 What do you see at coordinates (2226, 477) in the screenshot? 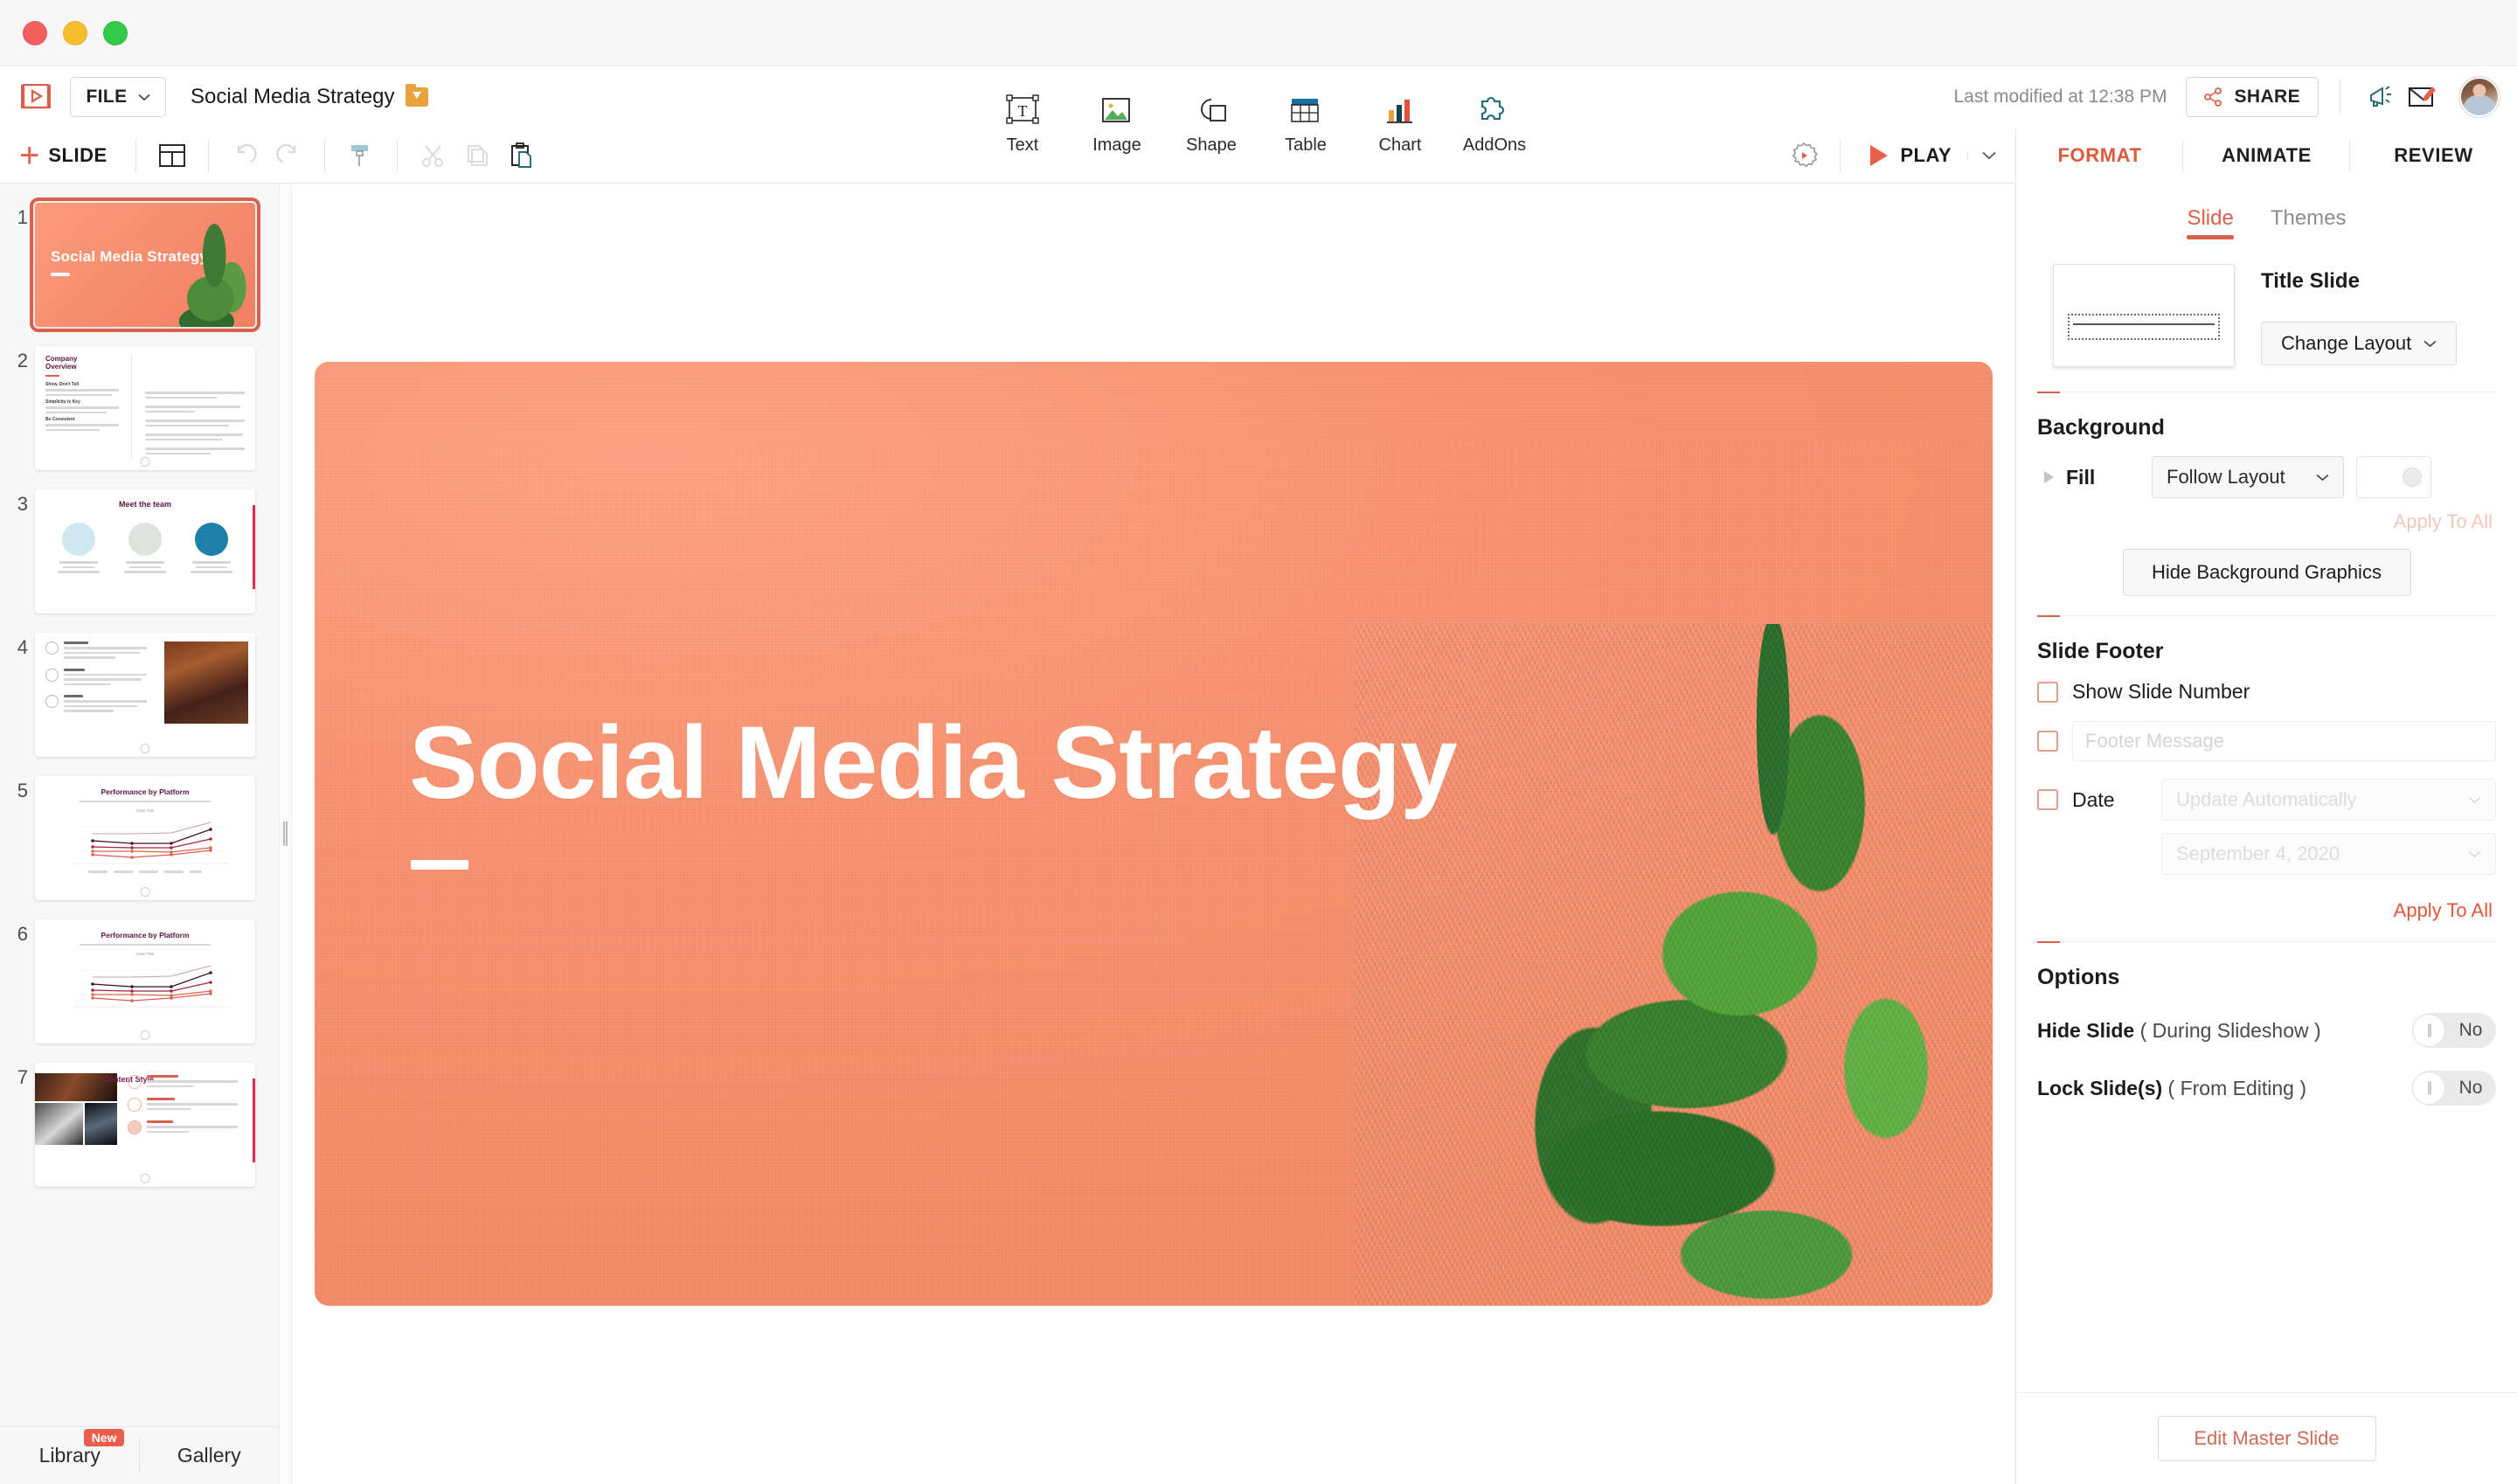
I see `fill-value: Follow Layout` at bounding box center [2226, 477].